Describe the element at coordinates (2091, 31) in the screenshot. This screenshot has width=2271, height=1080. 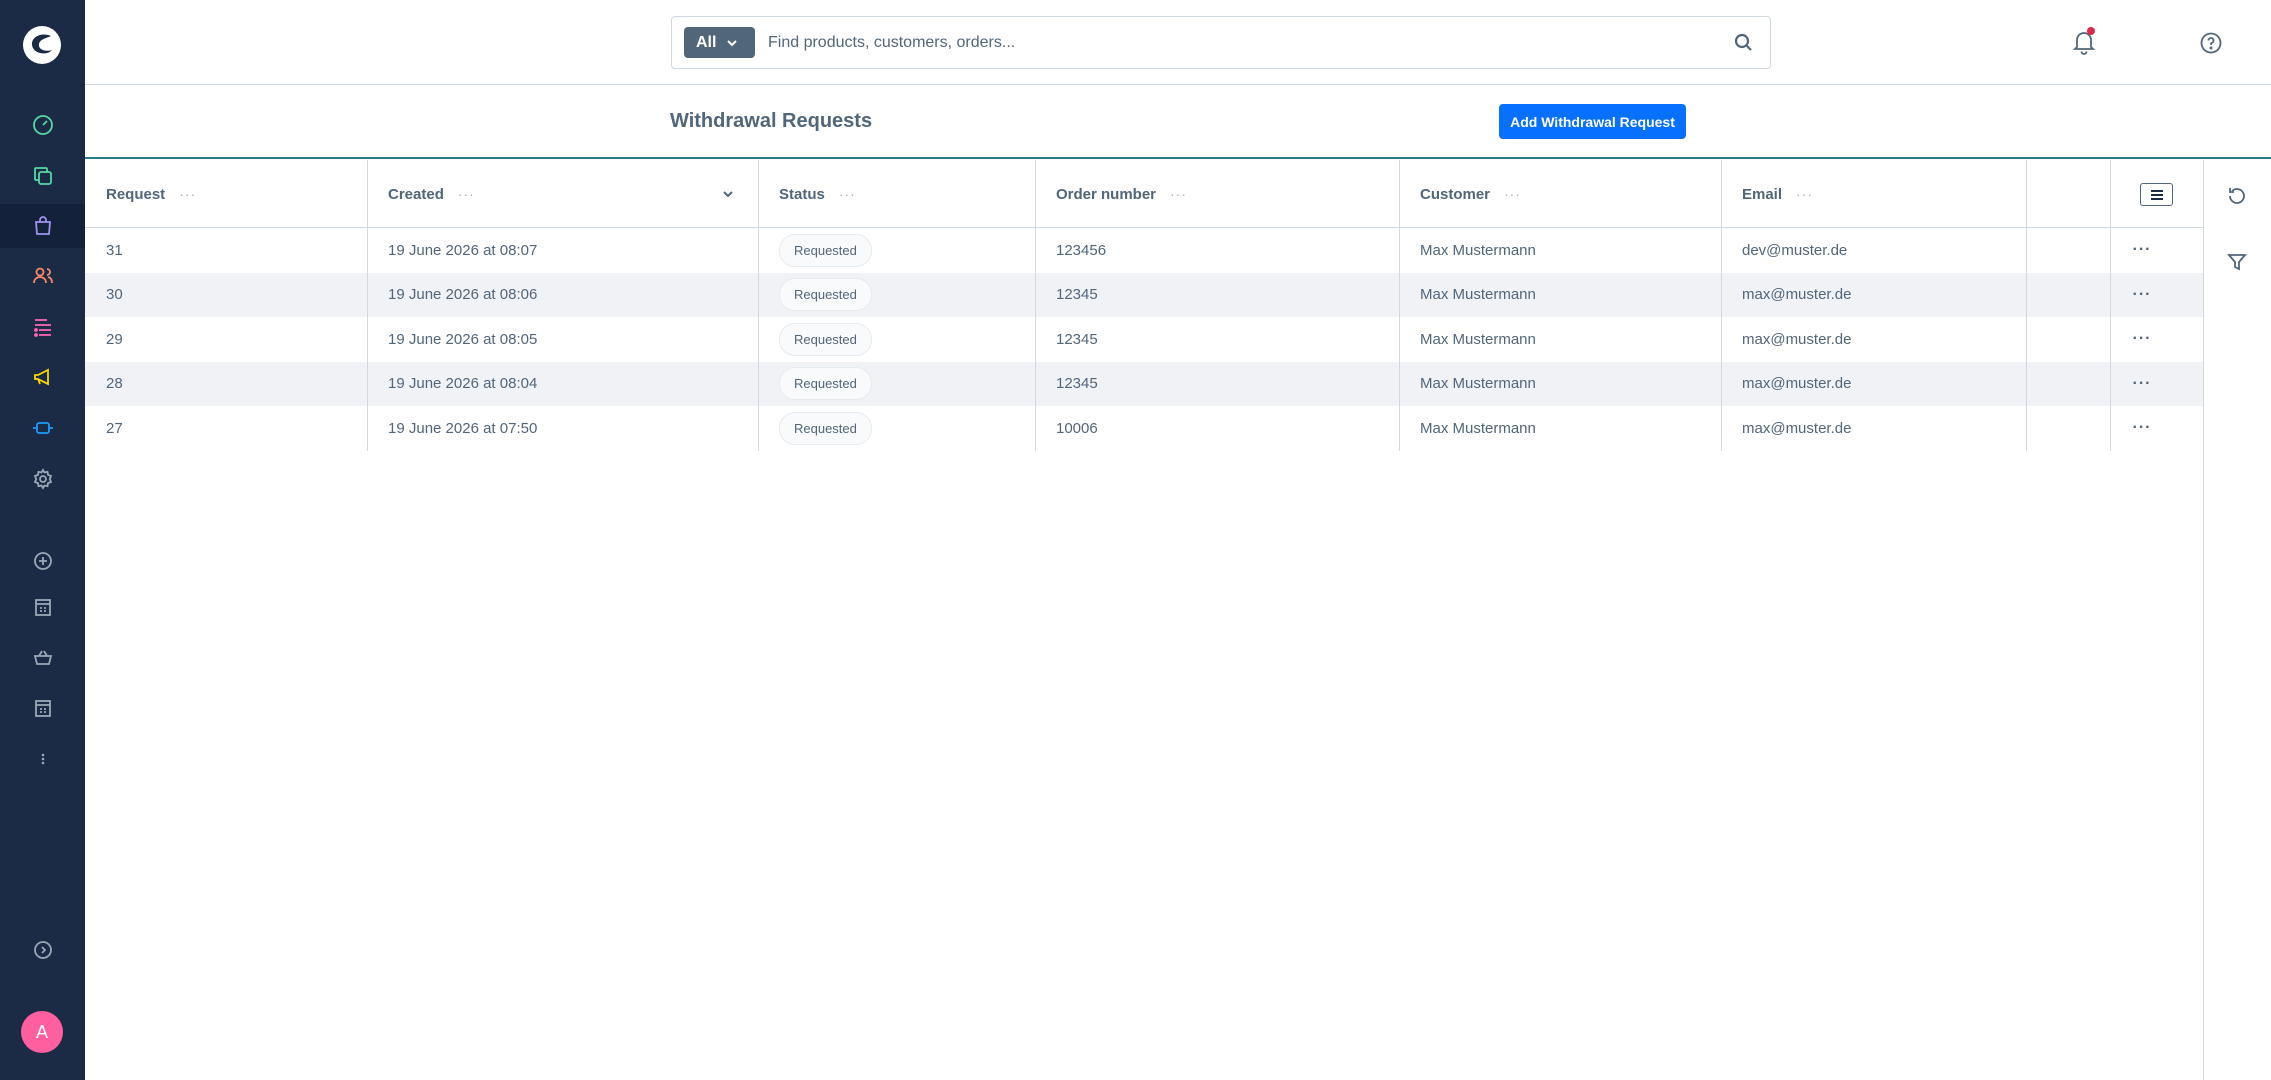
I see `notification-indicator` at that location.